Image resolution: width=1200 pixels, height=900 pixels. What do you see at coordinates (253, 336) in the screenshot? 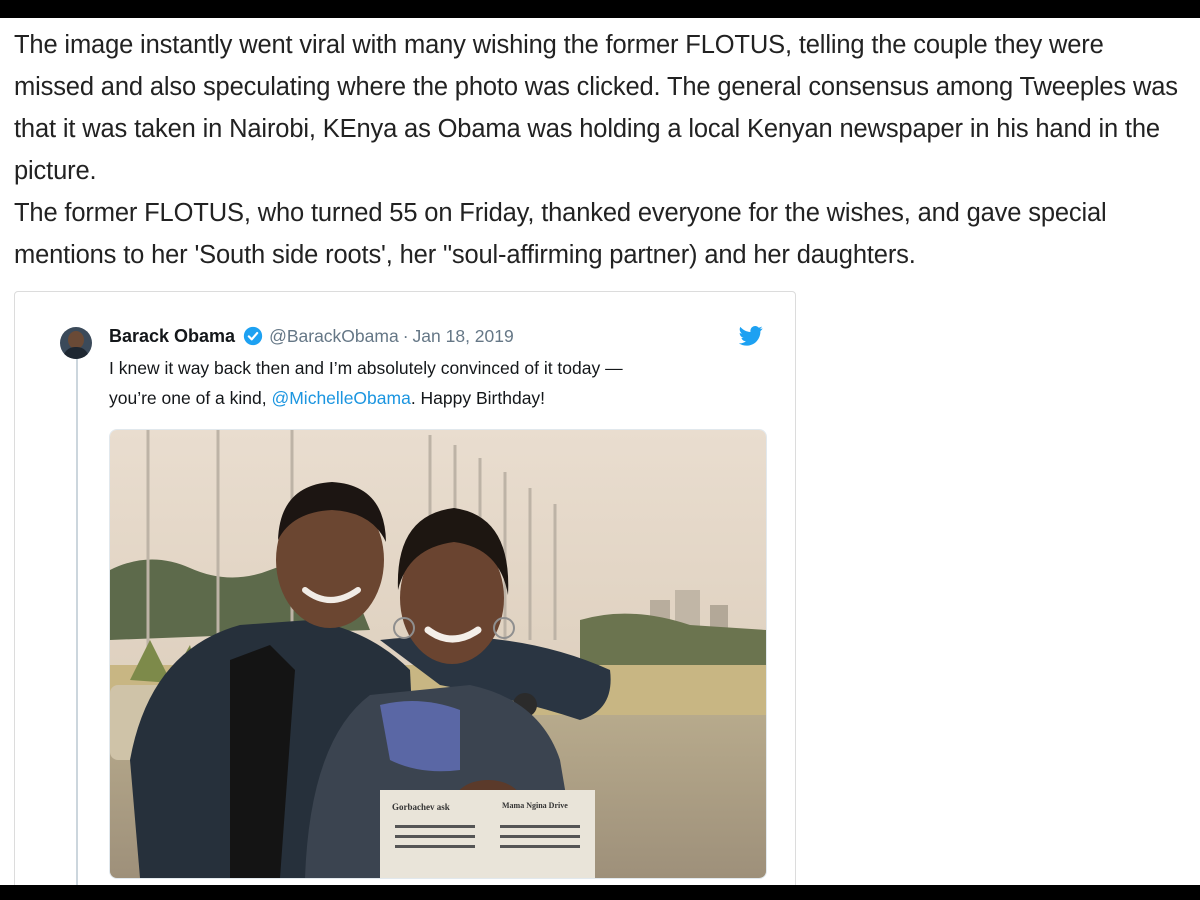
I see `verified-badge-icon` at bounding box center [253, 336].